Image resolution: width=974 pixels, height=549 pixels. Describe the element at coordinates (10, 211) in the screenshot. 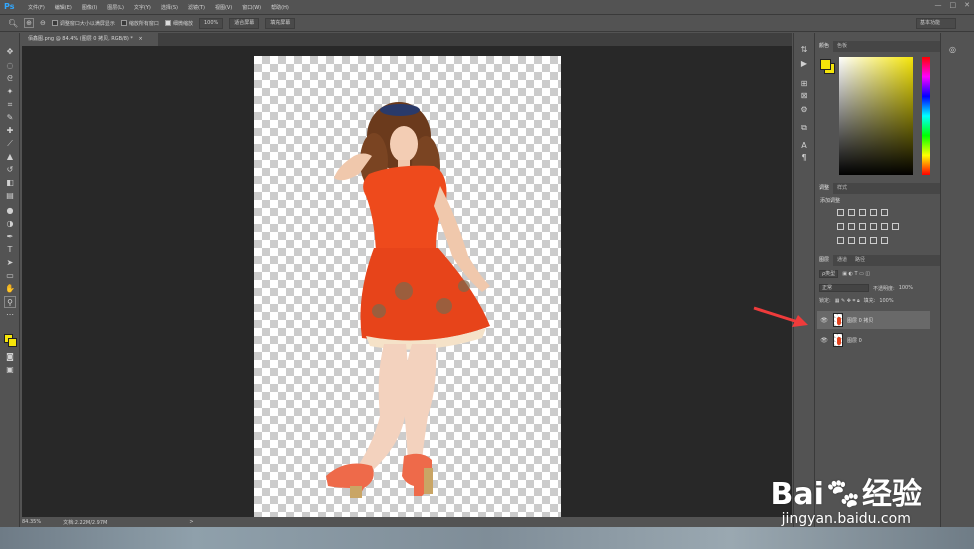

I see `blur-tool-icon: ●` at that location.